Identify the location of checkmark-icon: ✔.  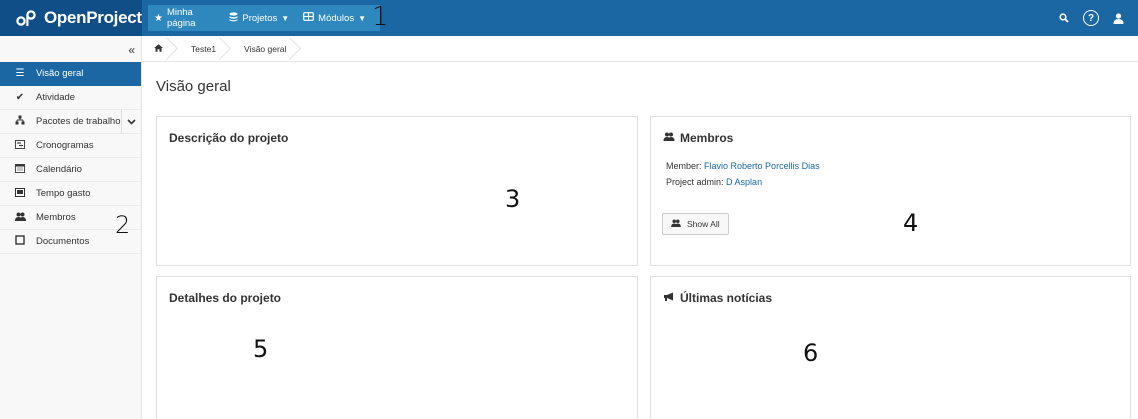
(20, 97).